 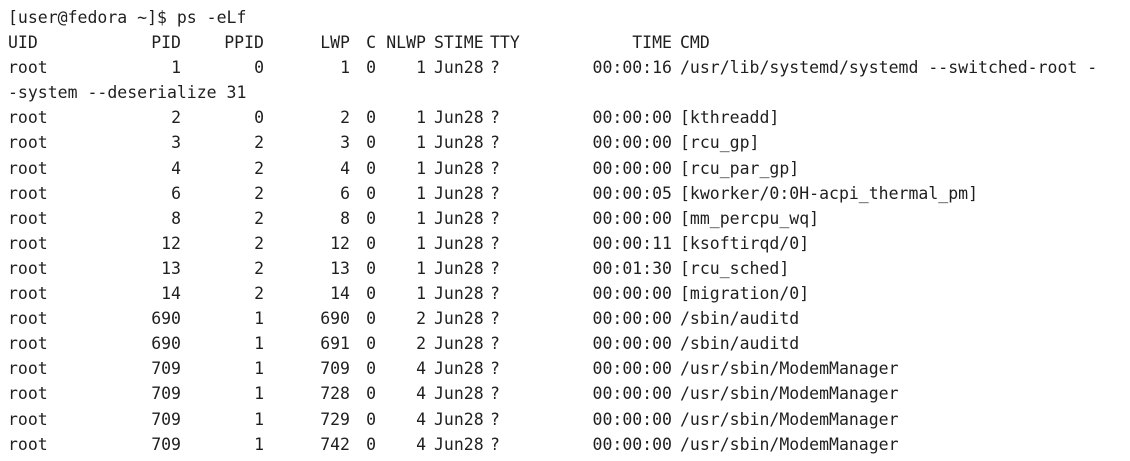 What do you see at coordinates (789, 419) in the screenshot?
I see `cell-cmd: /usr/sbin/ModemManager` at bounding box center [789, 419].